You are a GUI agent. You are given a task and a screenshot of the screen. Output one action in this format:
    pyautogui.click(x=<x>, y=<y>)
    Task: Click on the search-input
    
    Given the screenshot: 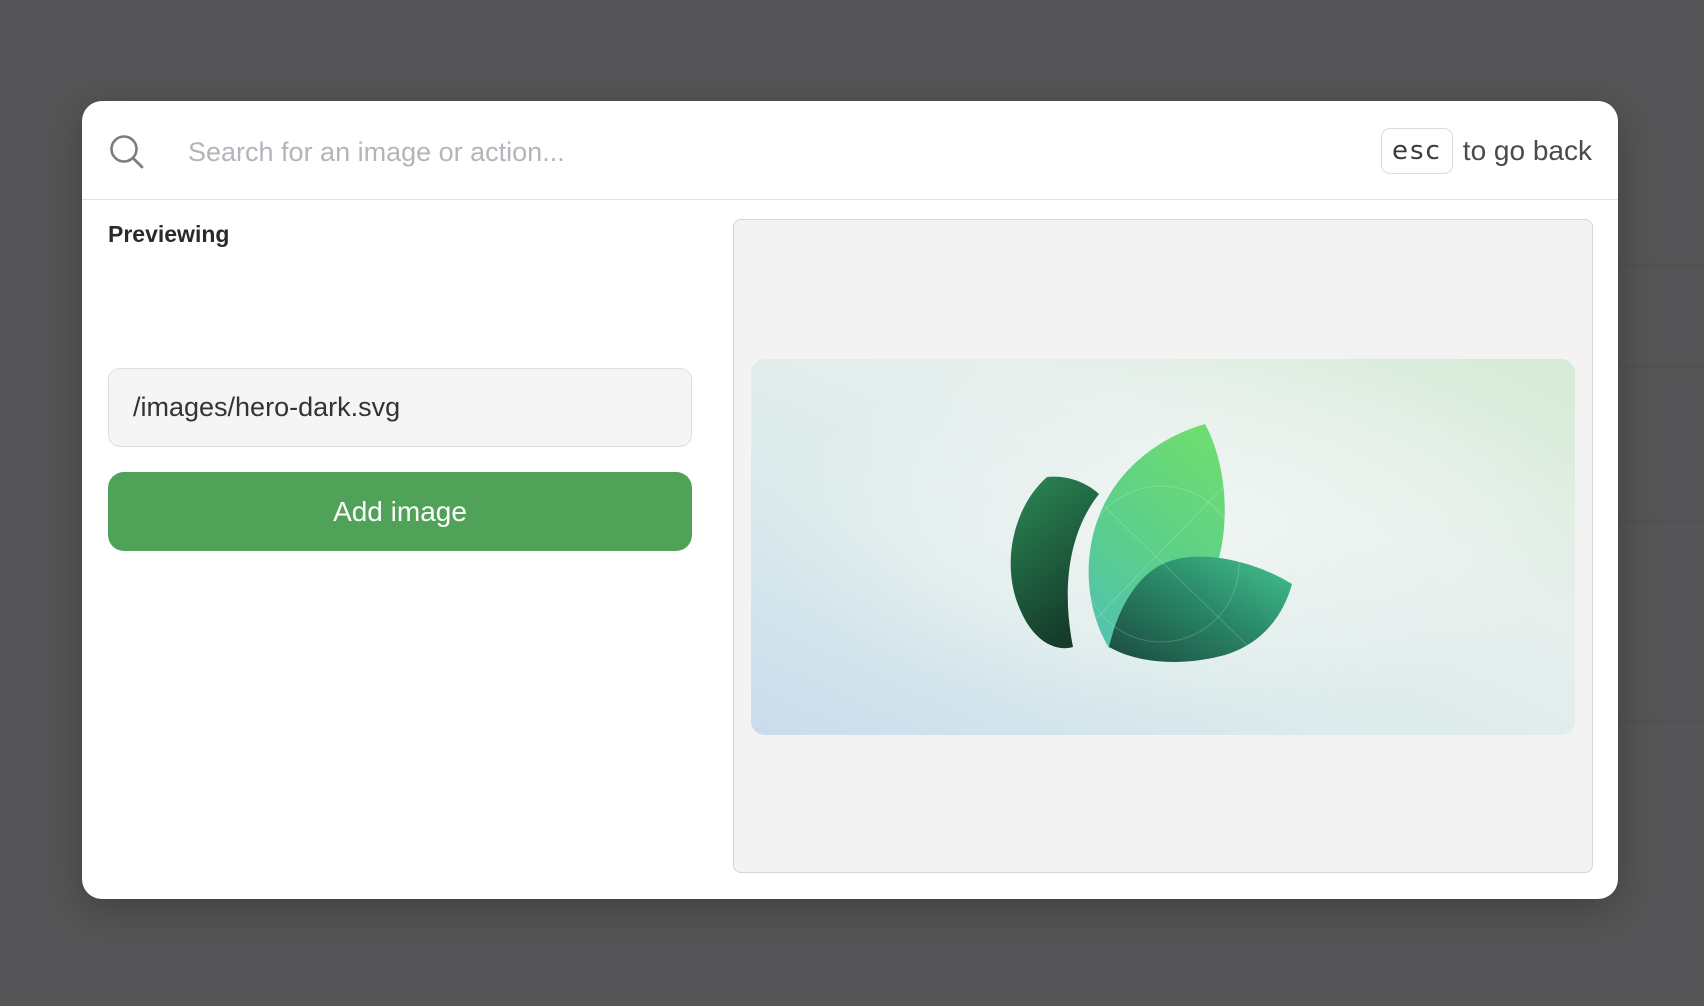 What is the action you would take?
    pyautogui.click(x=688, y=152)
    